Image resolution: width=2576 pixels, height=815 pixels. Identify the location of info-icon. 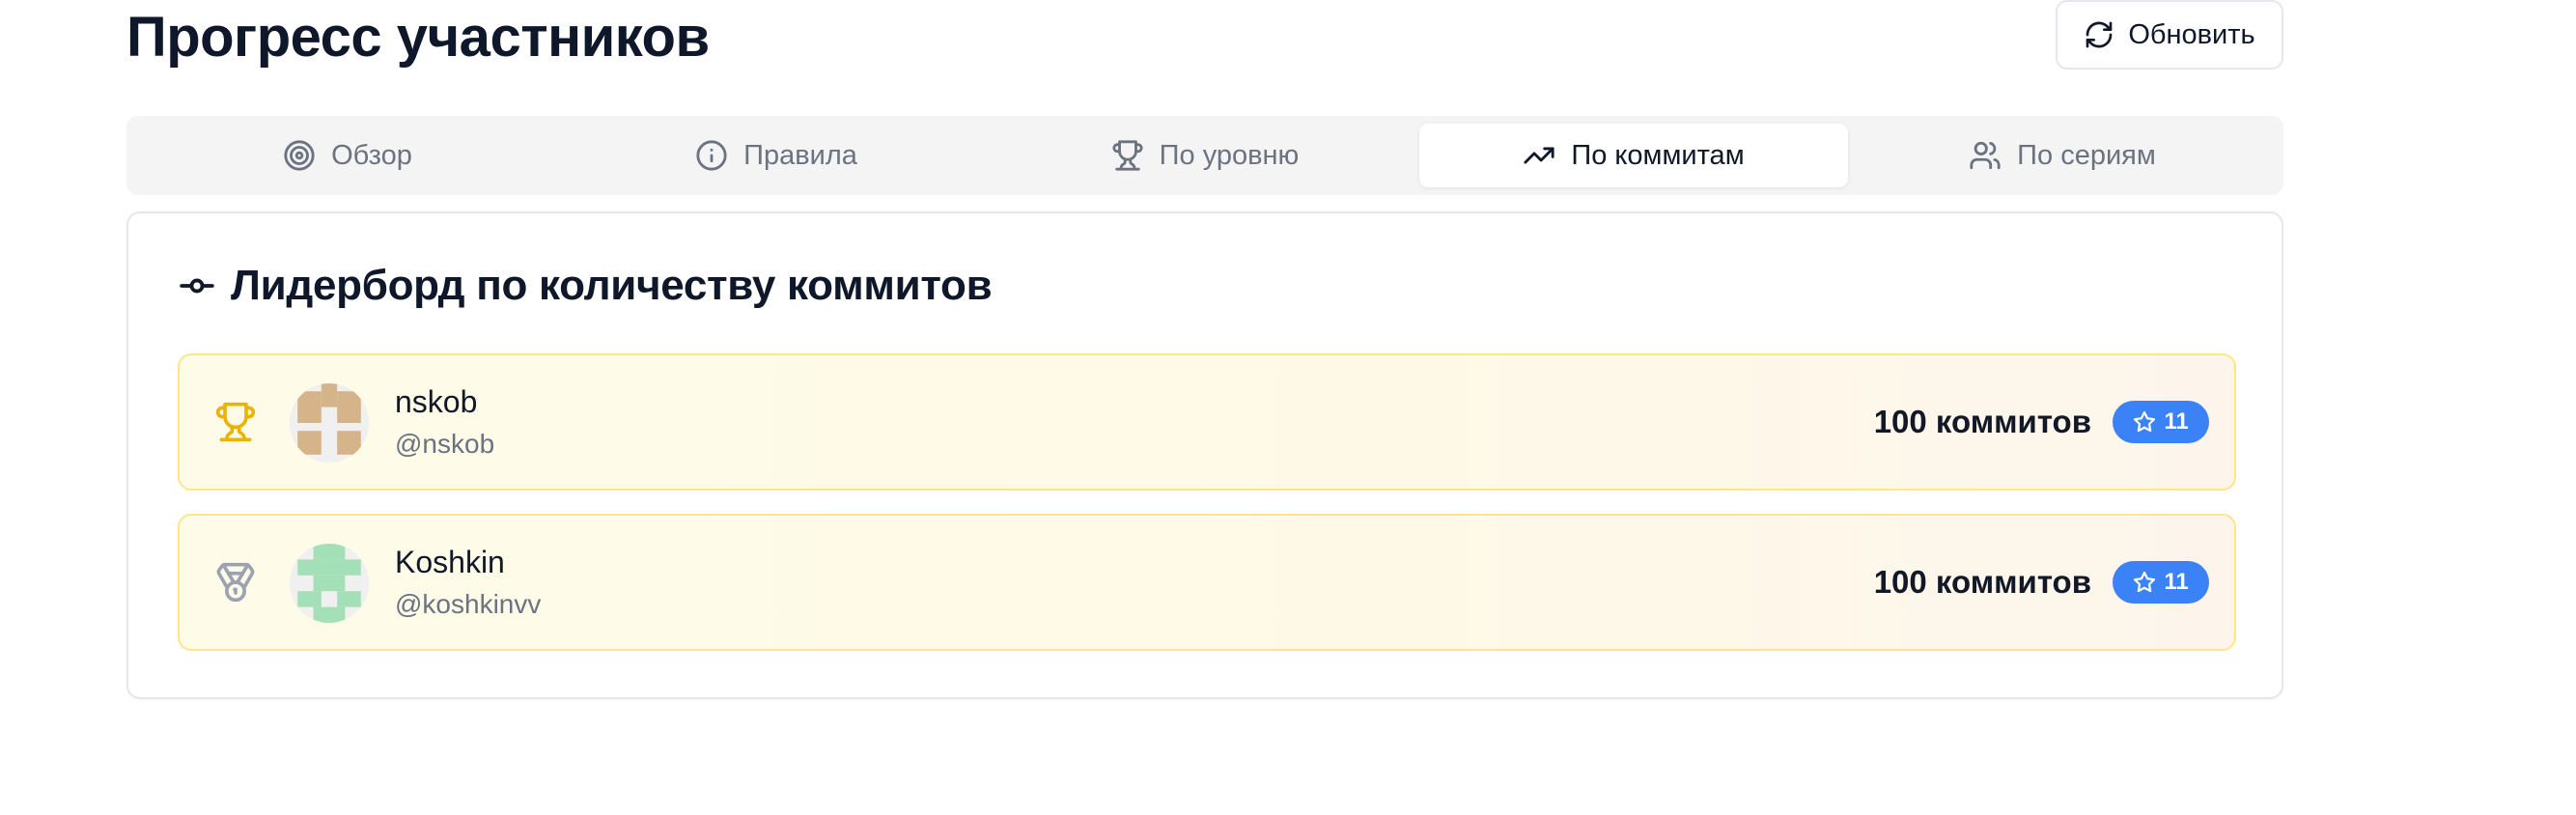
(712, 155).